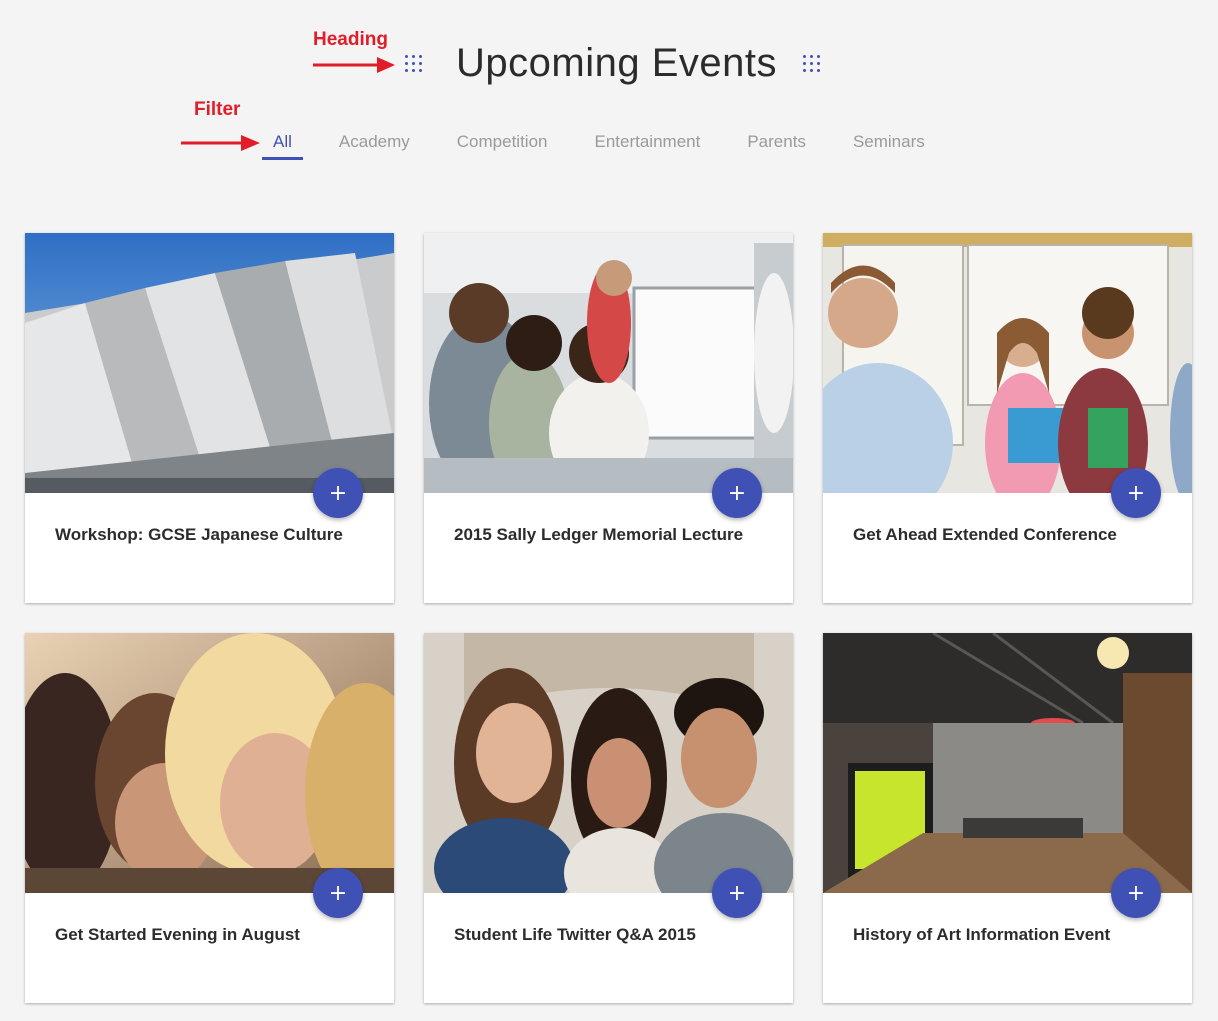 This screenshot has width=1218, height=1021. Describe the element at coordinates (374, 143) in the screenshot. I see `filter-academy: Academy` at that location.